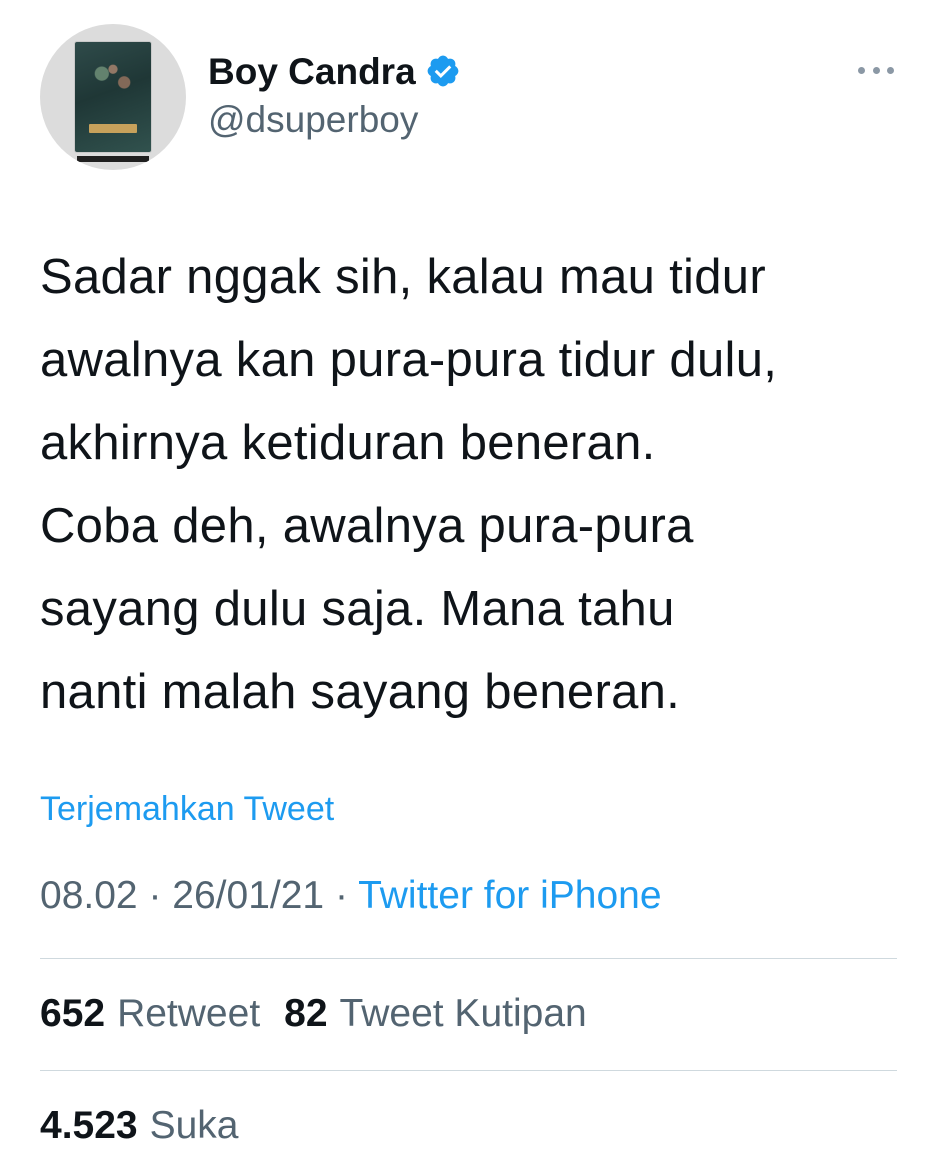 This screenshot has height=1171, width=937. Describe the element at coordinates (189, 1013) in the screenshot. I see `retweet-count-label: Retweet` at that location.